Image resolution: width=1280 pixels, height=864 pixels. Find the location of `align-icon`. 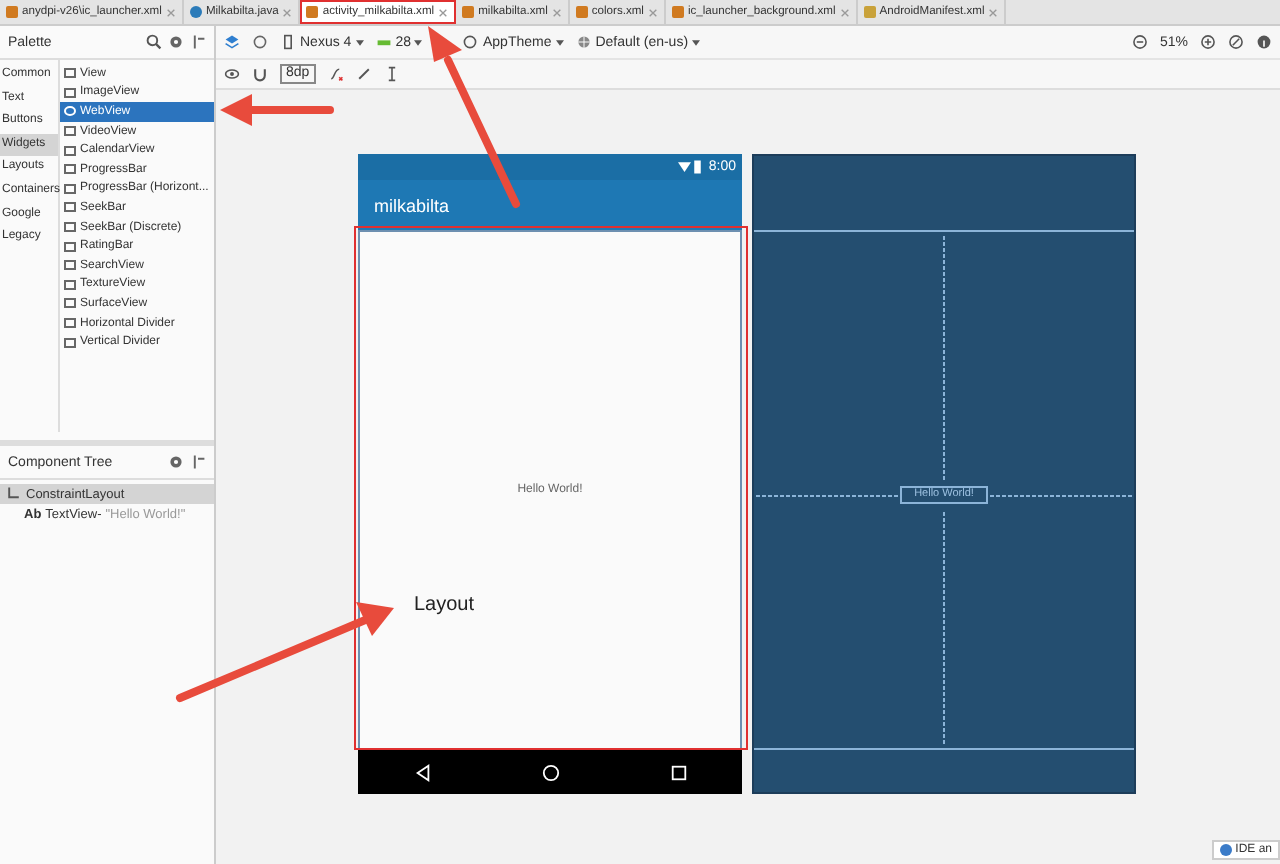

align-icon is located at coordinates (391, 74).